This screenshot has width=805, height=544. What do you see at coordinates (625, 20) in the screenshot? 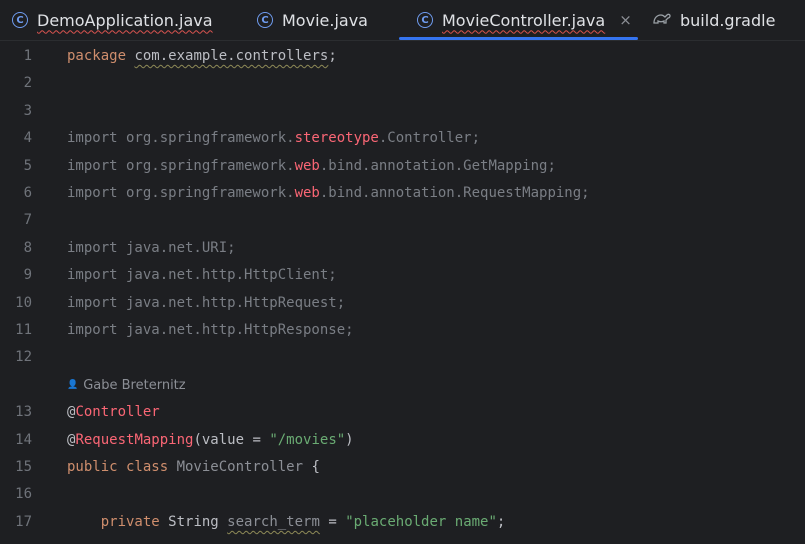
I see `close-icon: ×` at bounding box center [625, 20].